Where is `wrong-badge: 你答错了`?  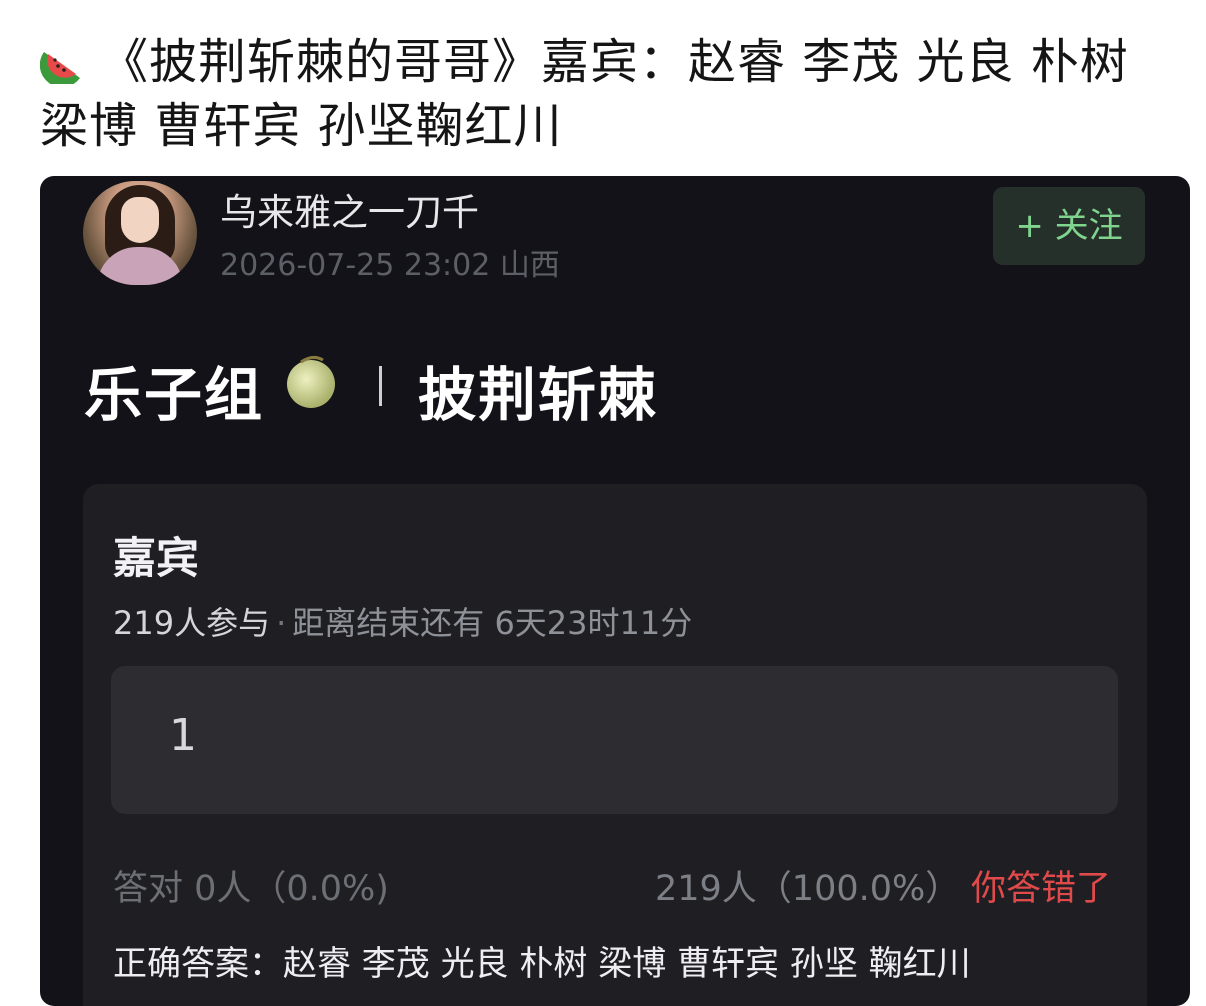 wrong-badge: 你答错了 is located at coordinates (1041, 889).